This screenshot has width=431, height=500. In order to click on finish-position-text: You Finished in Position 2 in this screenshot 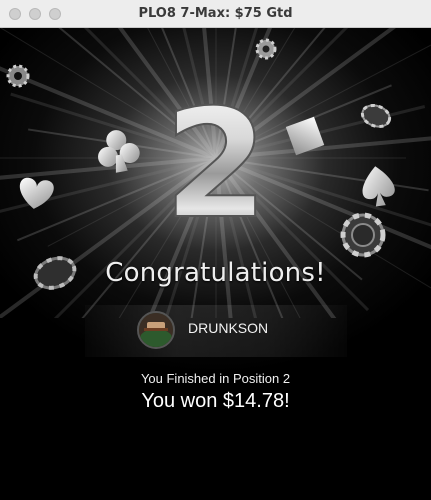, I will do `click(215, 378)`.